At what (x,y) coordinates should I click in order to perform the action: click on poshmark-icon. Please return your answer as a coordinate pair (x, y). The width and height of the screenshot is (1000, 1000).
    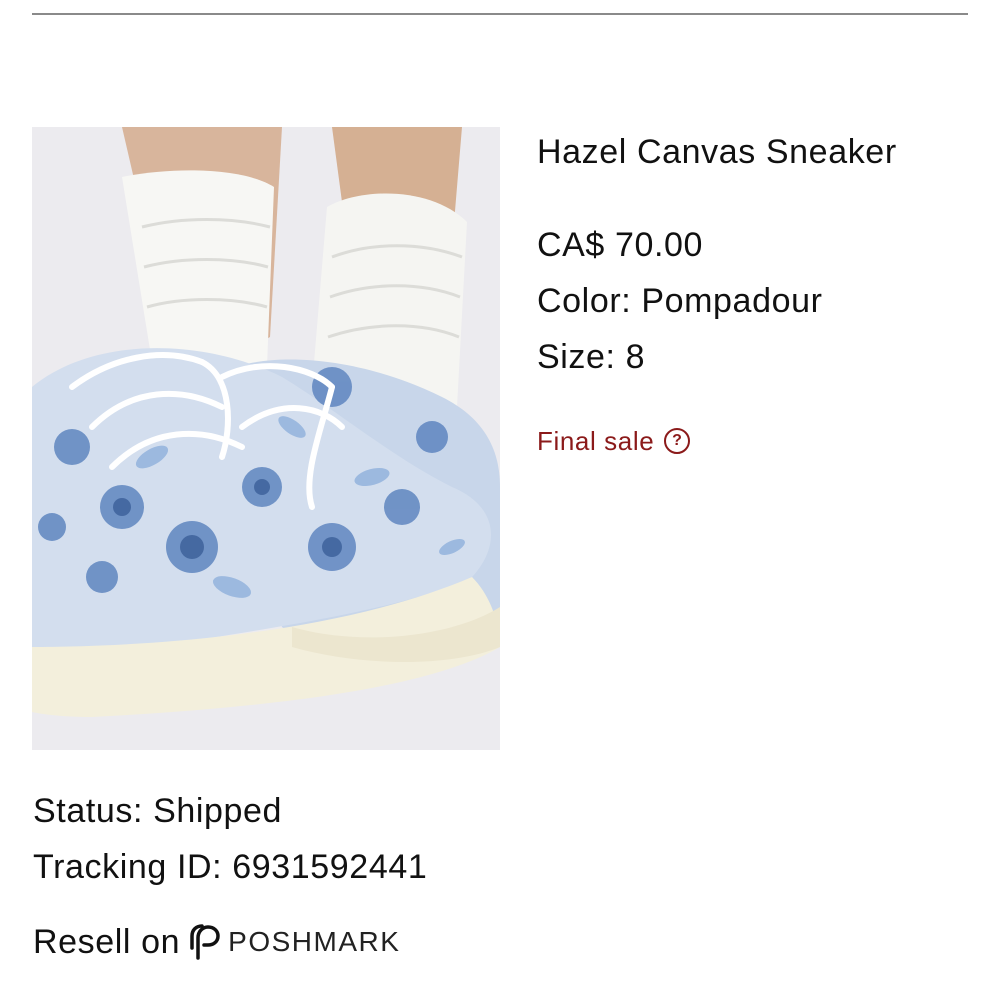
    Looking at the image, I should click on (205, 942).